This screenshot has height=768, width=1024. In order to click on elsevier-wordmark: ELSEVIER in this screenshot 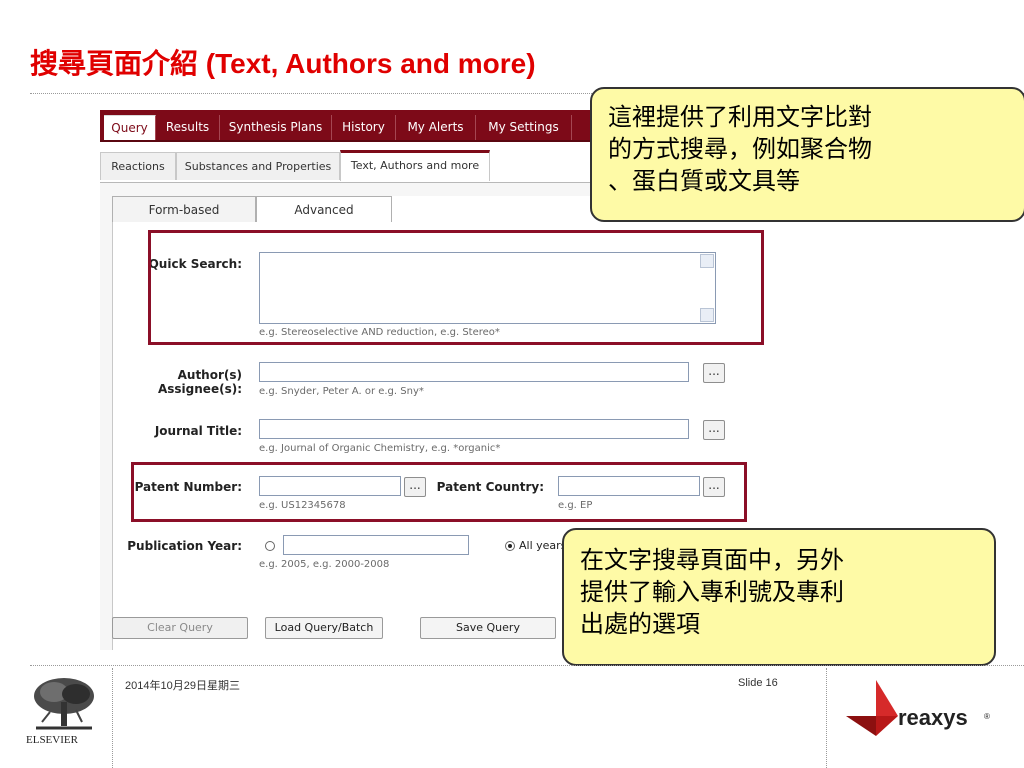, I will do `click(52, 740)`.